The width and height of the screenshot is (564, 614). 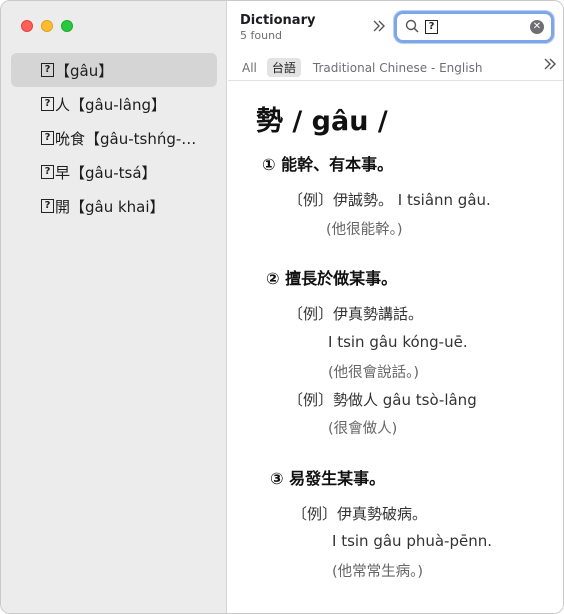 What do you see at coordinates (537, 27) in the screenshot?
I see `clear-icon: ✕` at bounding box center [537, 27].